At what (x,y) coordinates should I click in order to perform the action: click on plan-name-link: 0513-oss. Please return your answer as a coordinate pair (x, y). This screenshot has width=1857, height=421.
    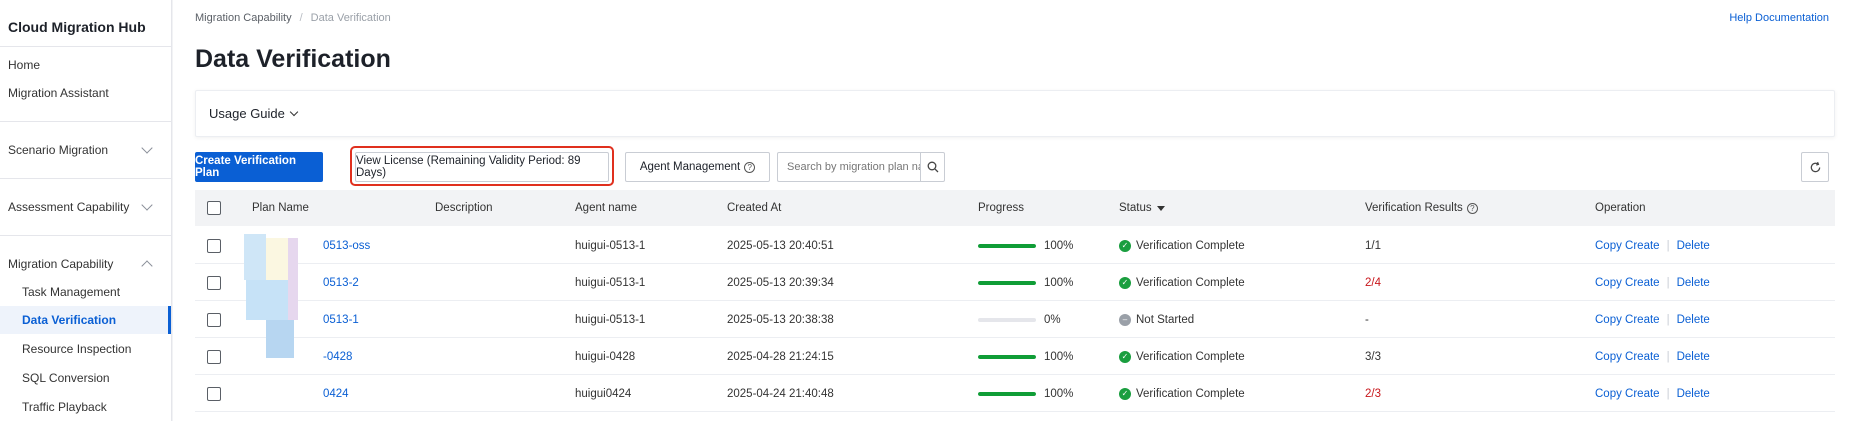
    Looking at the image, I should click on (346, 246).